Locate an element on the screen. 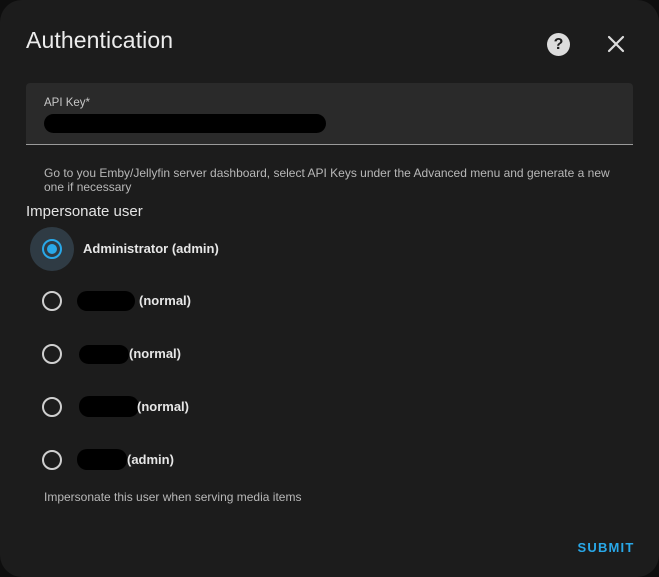 The width and height of the screenshot is (659, 577). help-button: ? is located at coordinates (558, 44).